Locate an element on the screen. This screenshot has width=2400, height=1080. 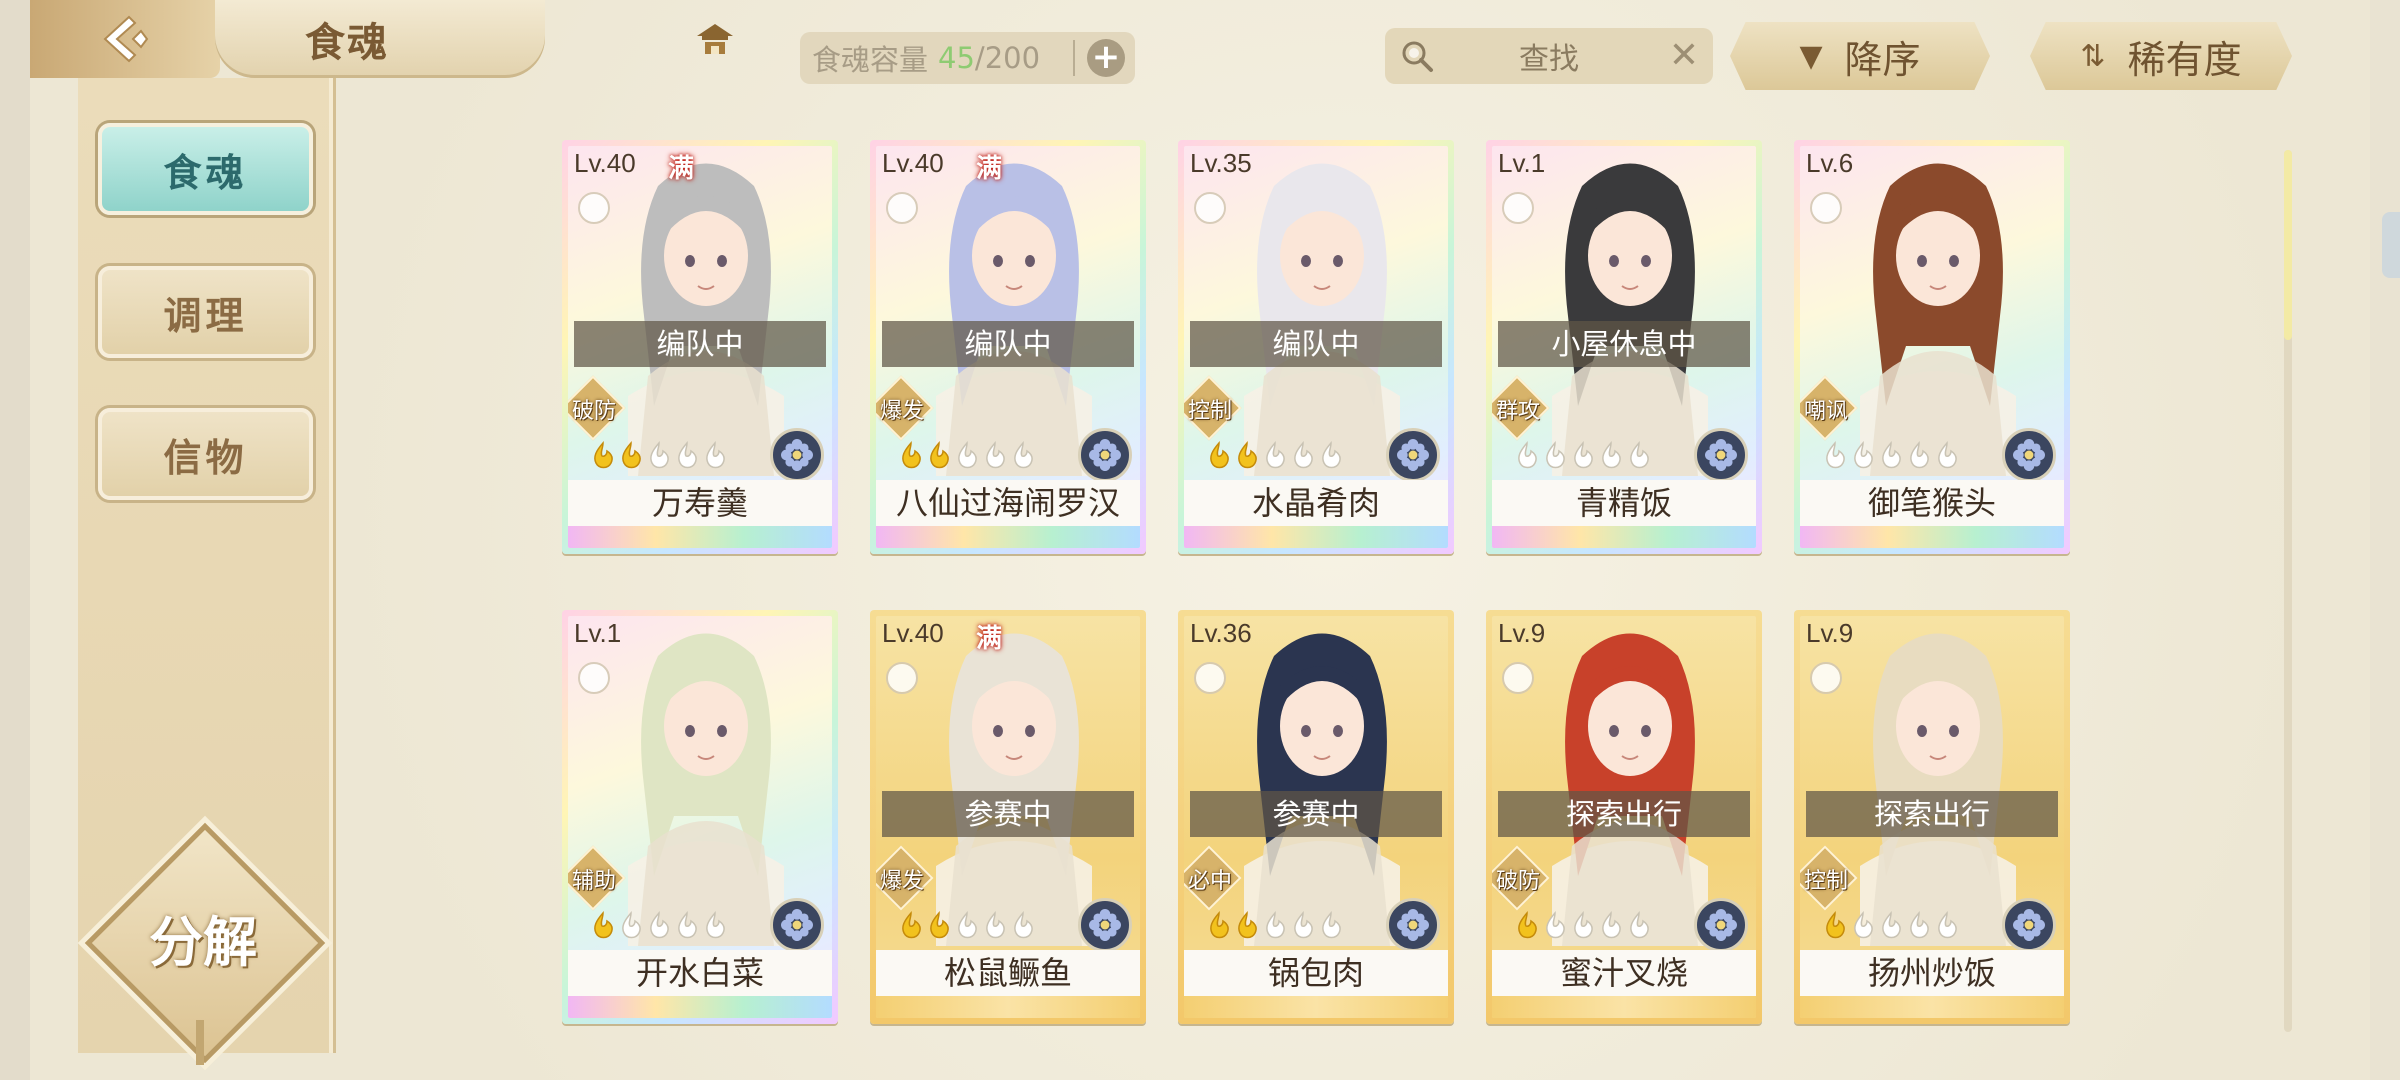
role-label: 嘲讽 is located at coordinates (1825, 411).